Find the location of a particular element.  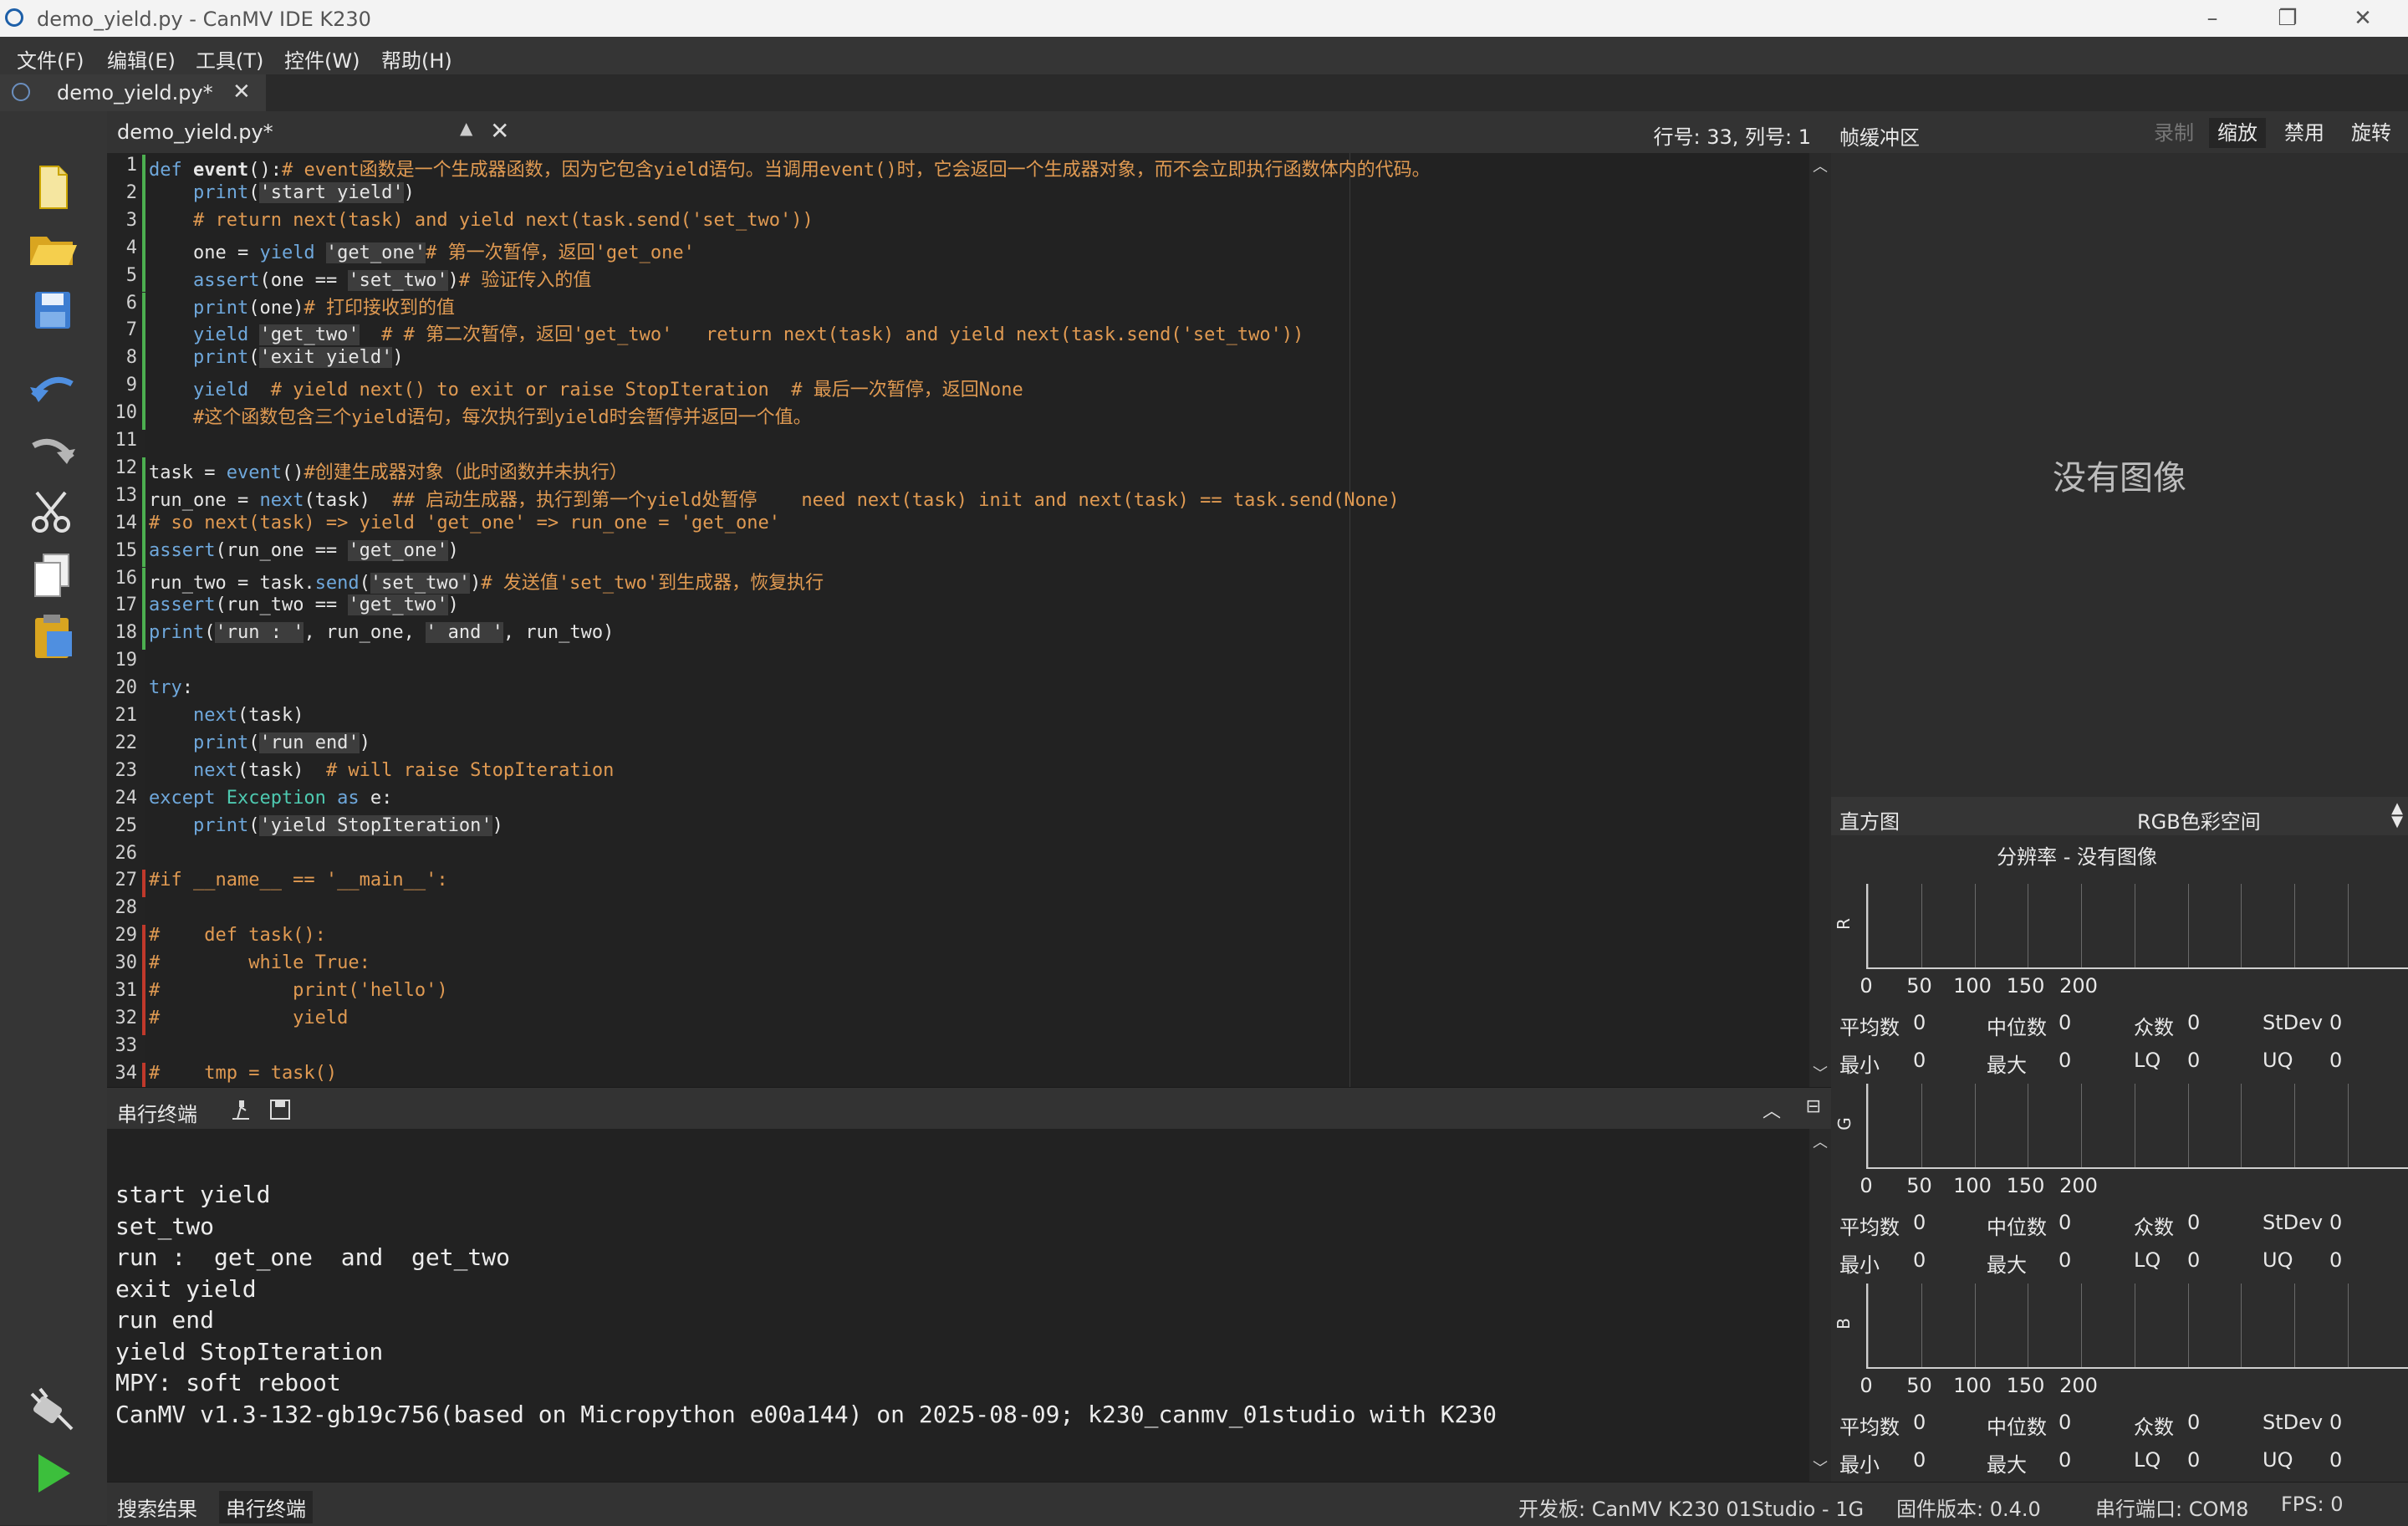

clear-terminal-icon is located at coordinates (241, 1109).